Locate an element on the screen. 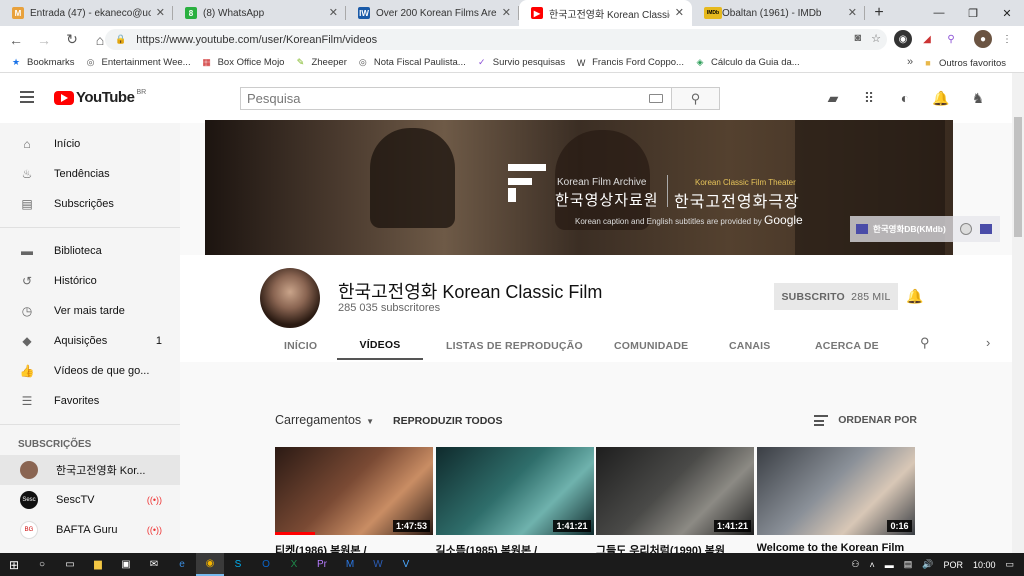 The image size is (1024, 576). bookmark-item: ✓ Survio pesquisas is located at coordinates (520, 63).